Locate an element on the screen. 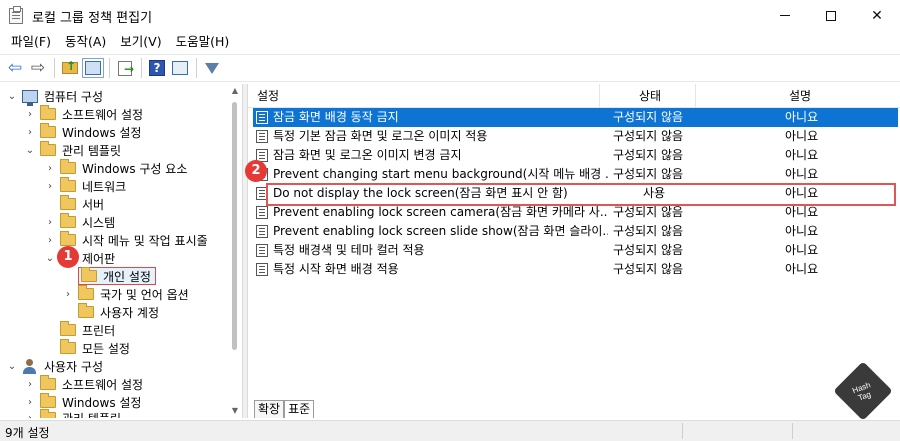 The image size is (900, 441). column-setting: 설정 is located at coordinates (268, 96).